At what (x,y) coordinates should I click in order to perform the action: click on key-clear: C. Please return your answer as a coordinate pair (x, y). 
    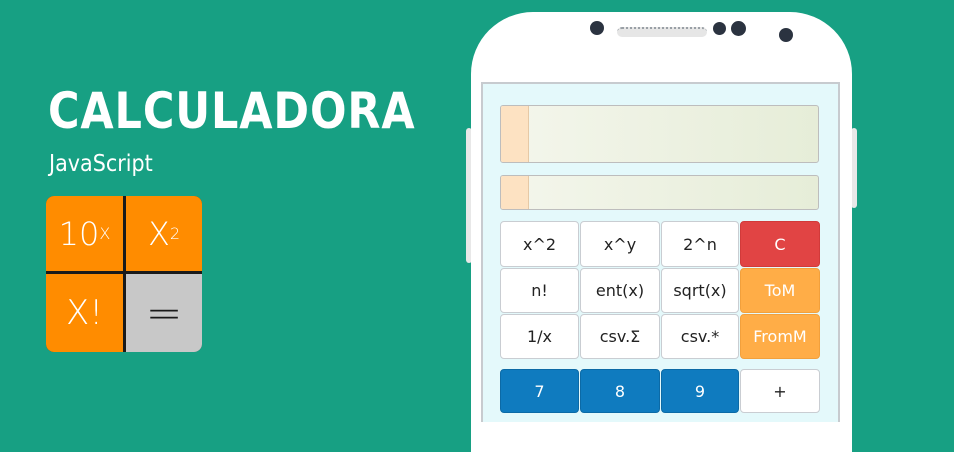
    Looking at the image, I should click on (780, 244).